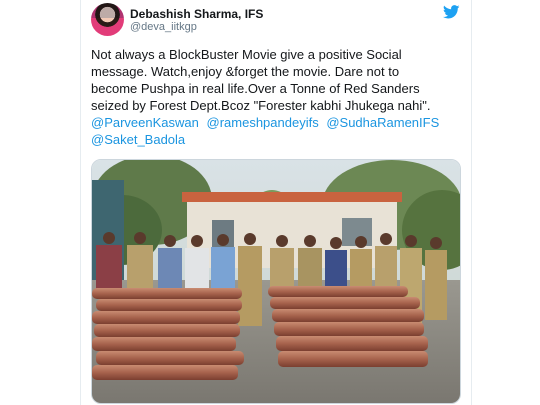 The width and height of the screenshot is (540, 405). What do you see at coordinates (145, 122) in the screenshot?
I see `mention-link: @ParveenKaswan` at bounding box center [145, 122].